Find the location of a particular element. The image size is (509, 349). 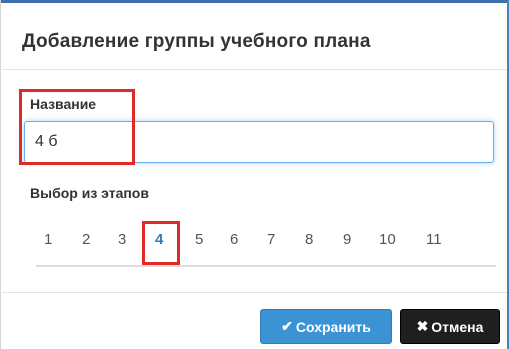

name-input is located at coordinates (259, 142).